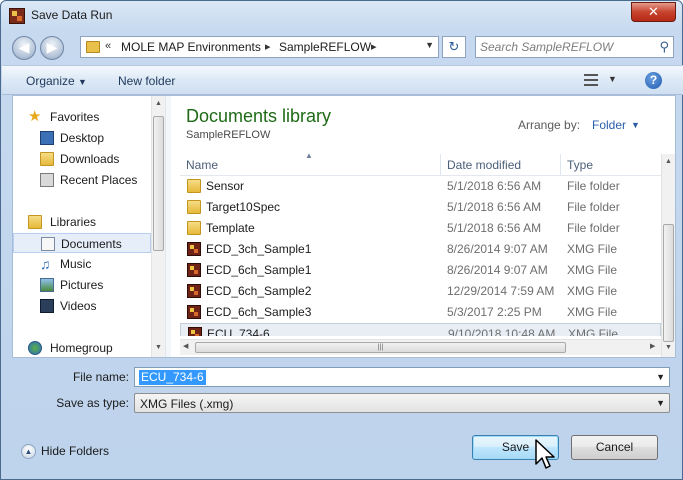  I want to click on file-row: ECD_3ch_Sample1 8/26/2014 9:07 AM XMG File, so click(420, 249).